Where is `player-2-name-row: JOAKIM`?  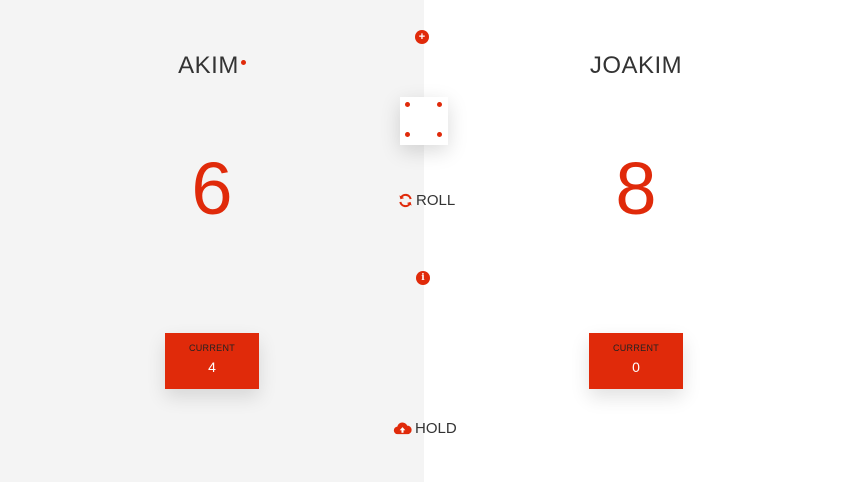
player-2-name-row: JOAKIM is located at coordinates (636, 66).